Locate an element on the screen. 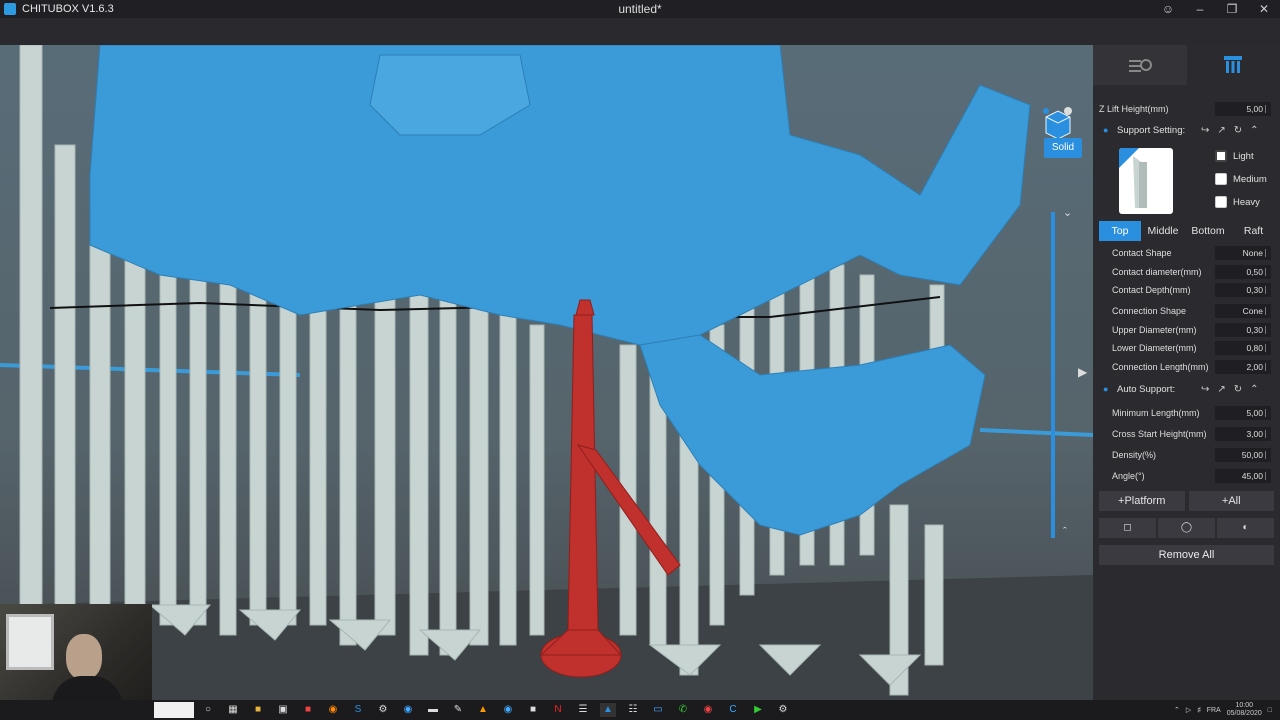 This screenshot has height=720, width=1280. steam-icon: ⚙ is located at coordinates (383, 710).